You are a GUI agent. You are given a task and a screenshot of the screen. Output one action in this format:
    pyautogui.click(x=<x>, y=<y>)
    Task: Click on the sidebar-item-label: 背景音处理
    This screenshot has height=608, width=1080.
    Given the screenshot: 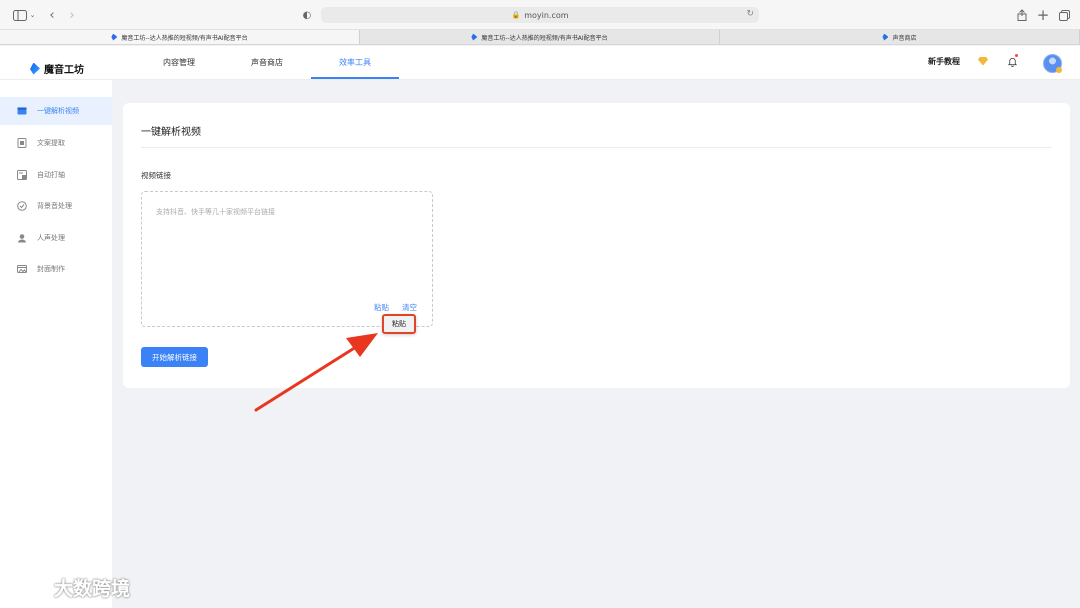 What is the action you would take?
    pyautogui.click(x=54, y=206)
    